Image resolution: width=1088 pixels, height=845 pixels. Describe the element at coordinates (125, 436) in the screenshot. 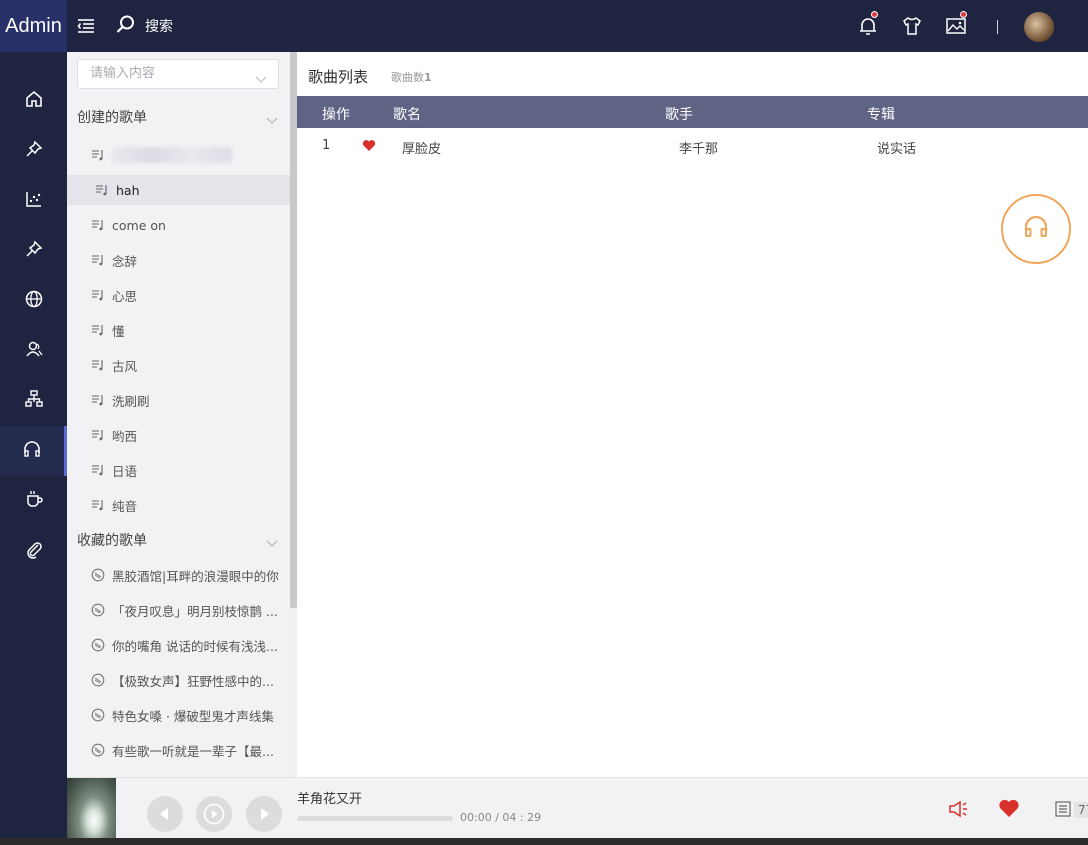

I see `playlist-item-label: 哟西` at that location.